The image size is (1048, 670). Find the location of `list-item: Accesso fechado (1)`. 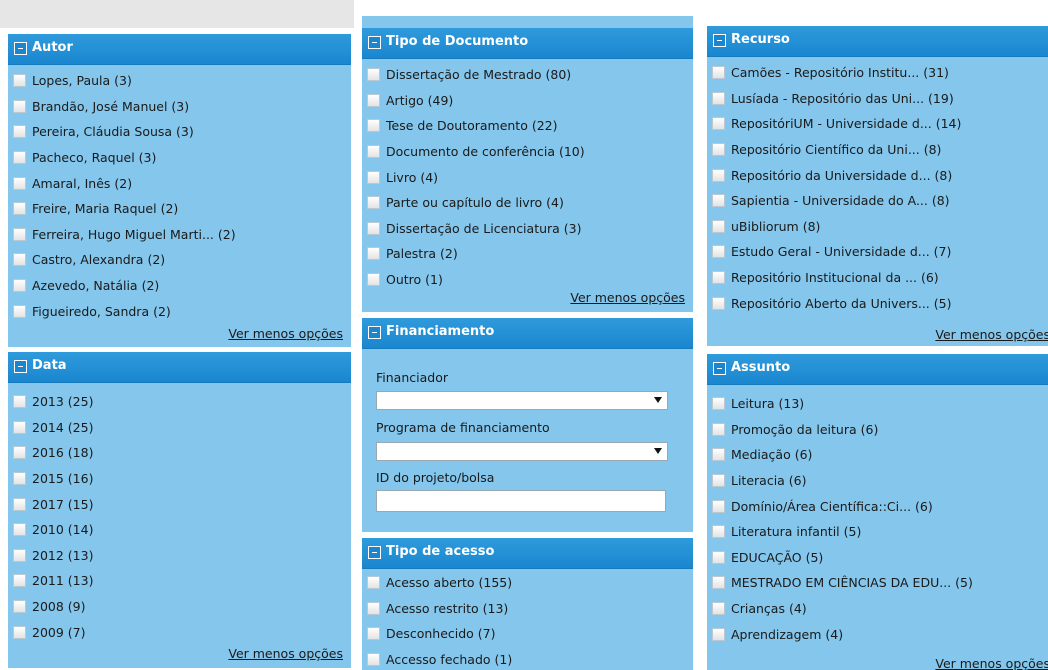

list-item: Accesso fechado (1) is located at coordinates (527, 658).